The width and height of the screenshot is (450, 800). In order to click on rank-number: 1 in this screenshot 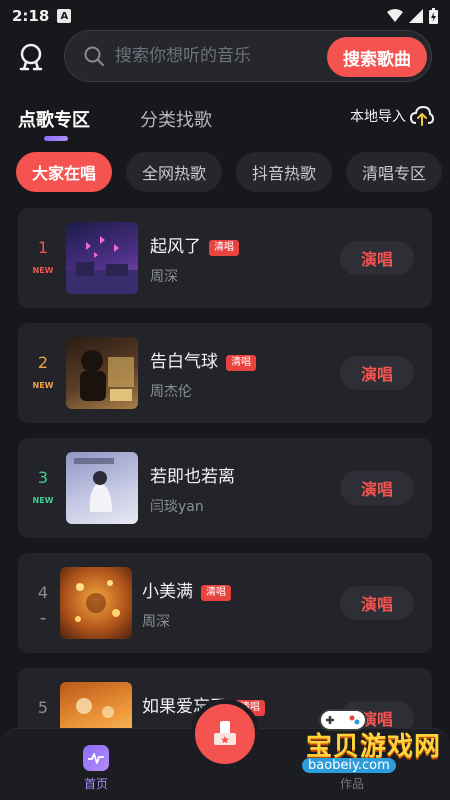, I will do `click(43, 247)`.